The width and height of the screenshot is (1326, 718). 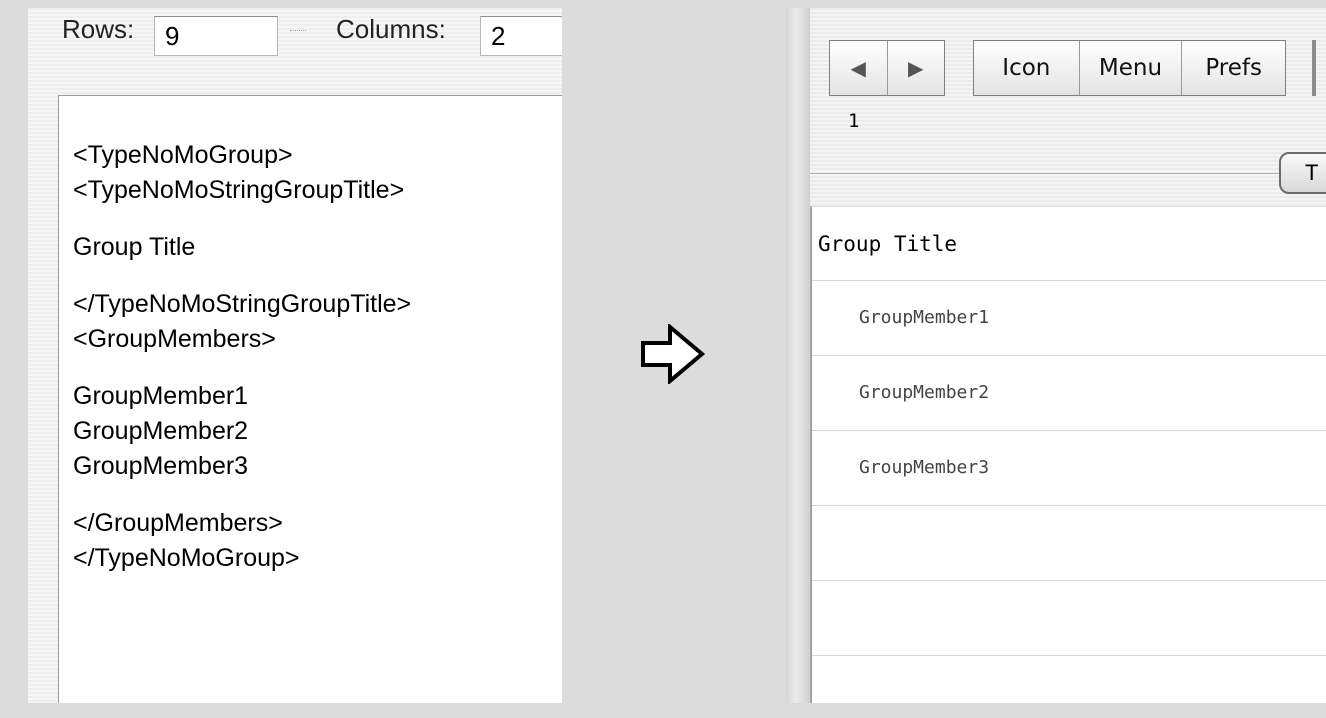 I want to click on tab-button: T, so click(x=1302, y=173).